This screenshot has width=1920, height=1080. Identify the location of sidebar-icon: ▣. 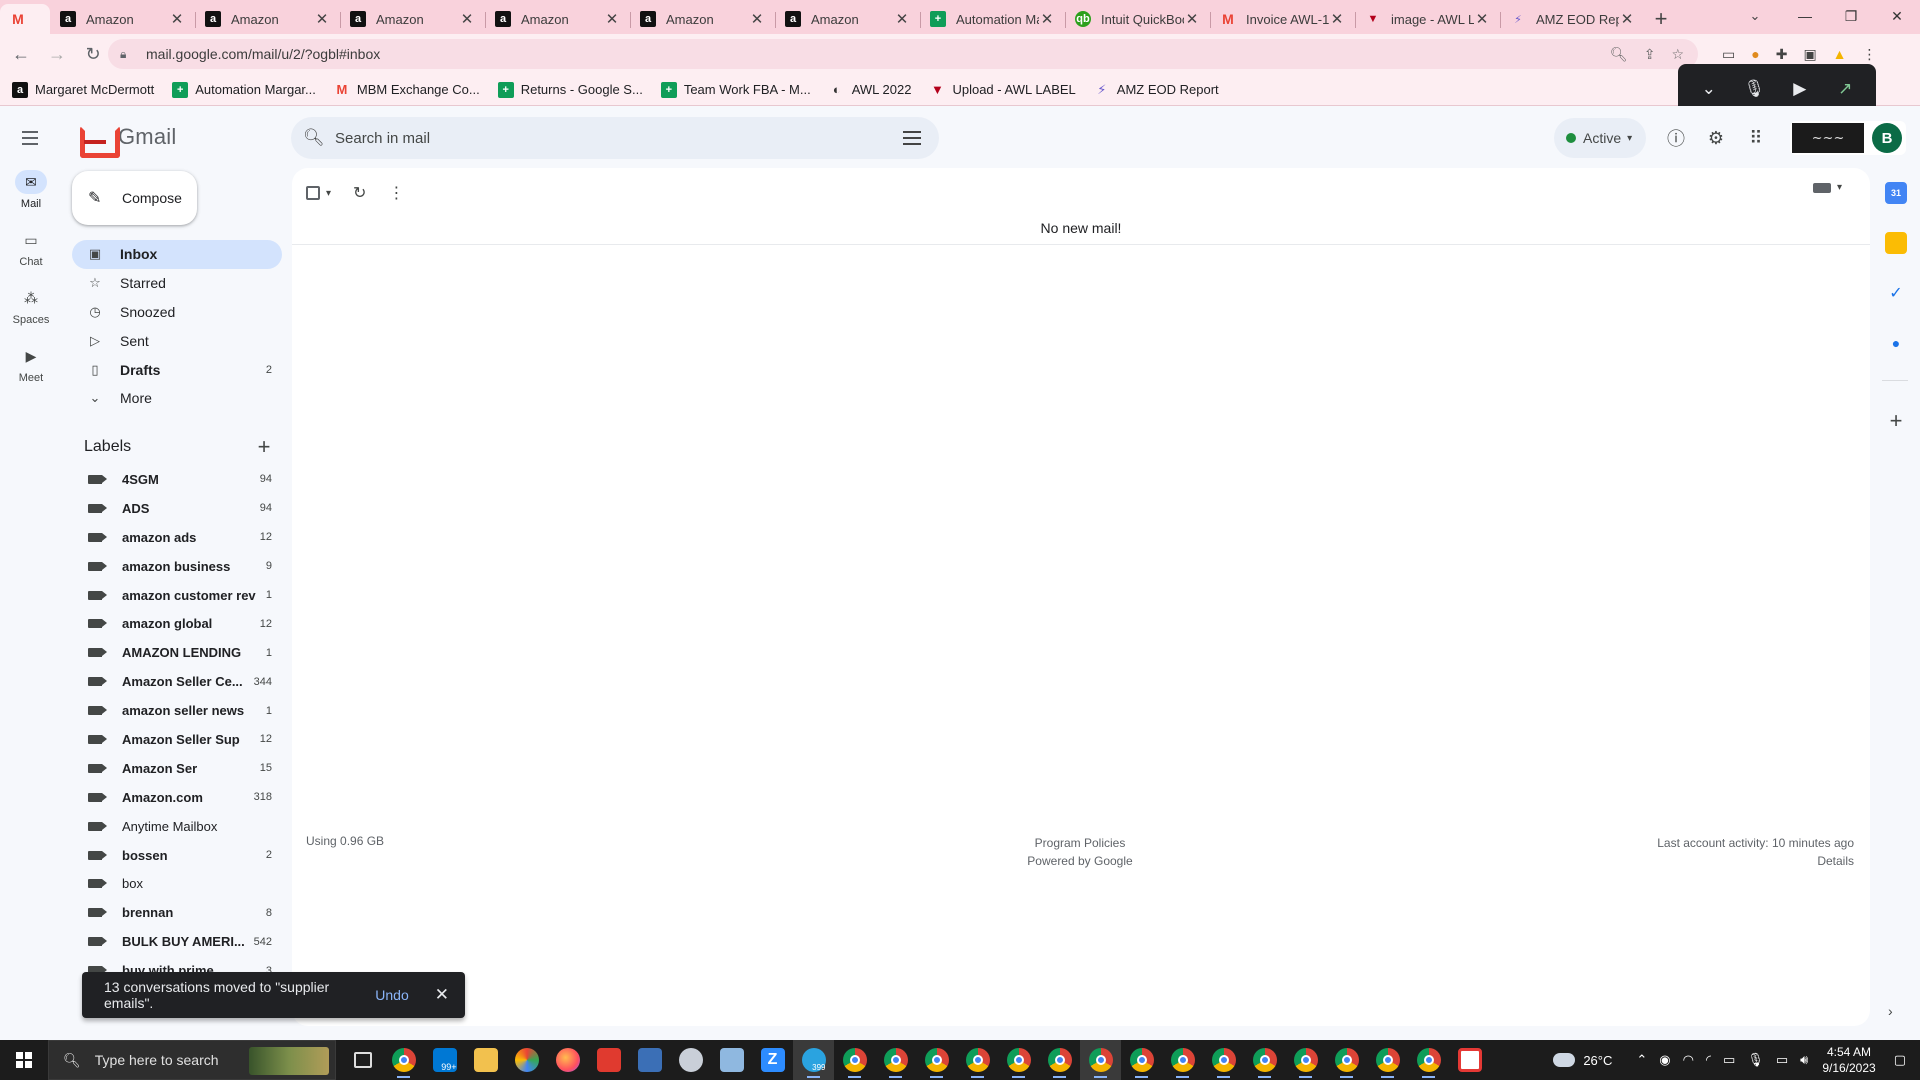
(1809, 54).